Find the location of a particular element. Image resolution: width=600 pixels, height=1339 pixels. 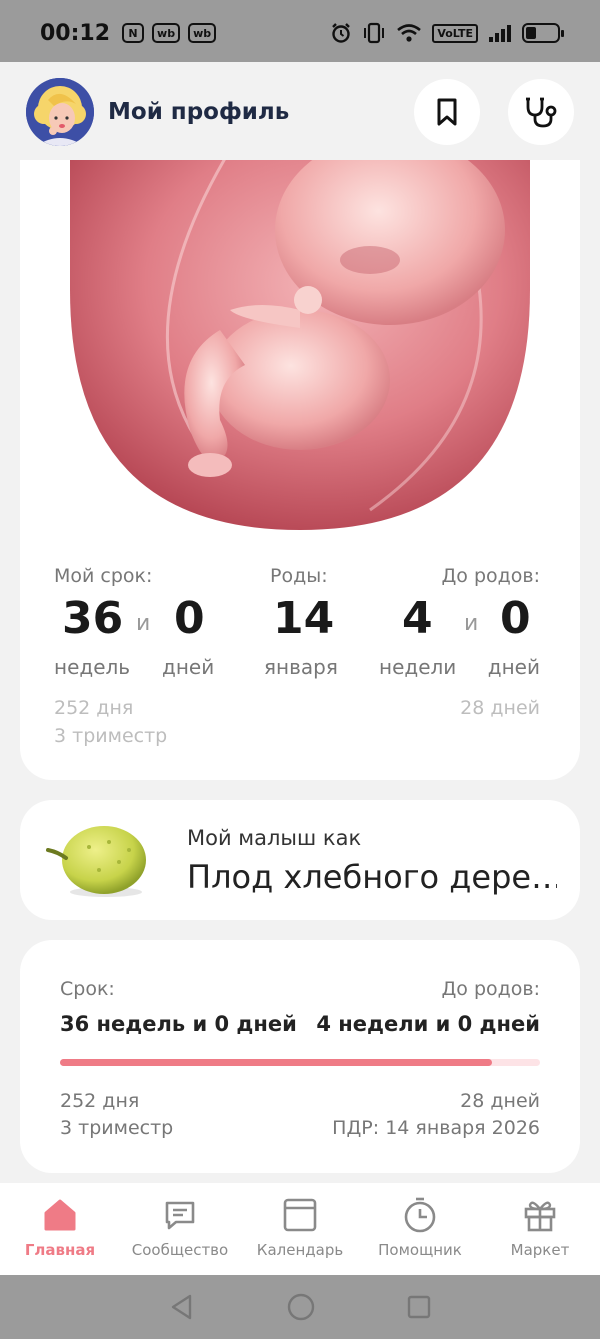

baby-size-subtitle: Мой малыш как is located at coordinates (274, 838).